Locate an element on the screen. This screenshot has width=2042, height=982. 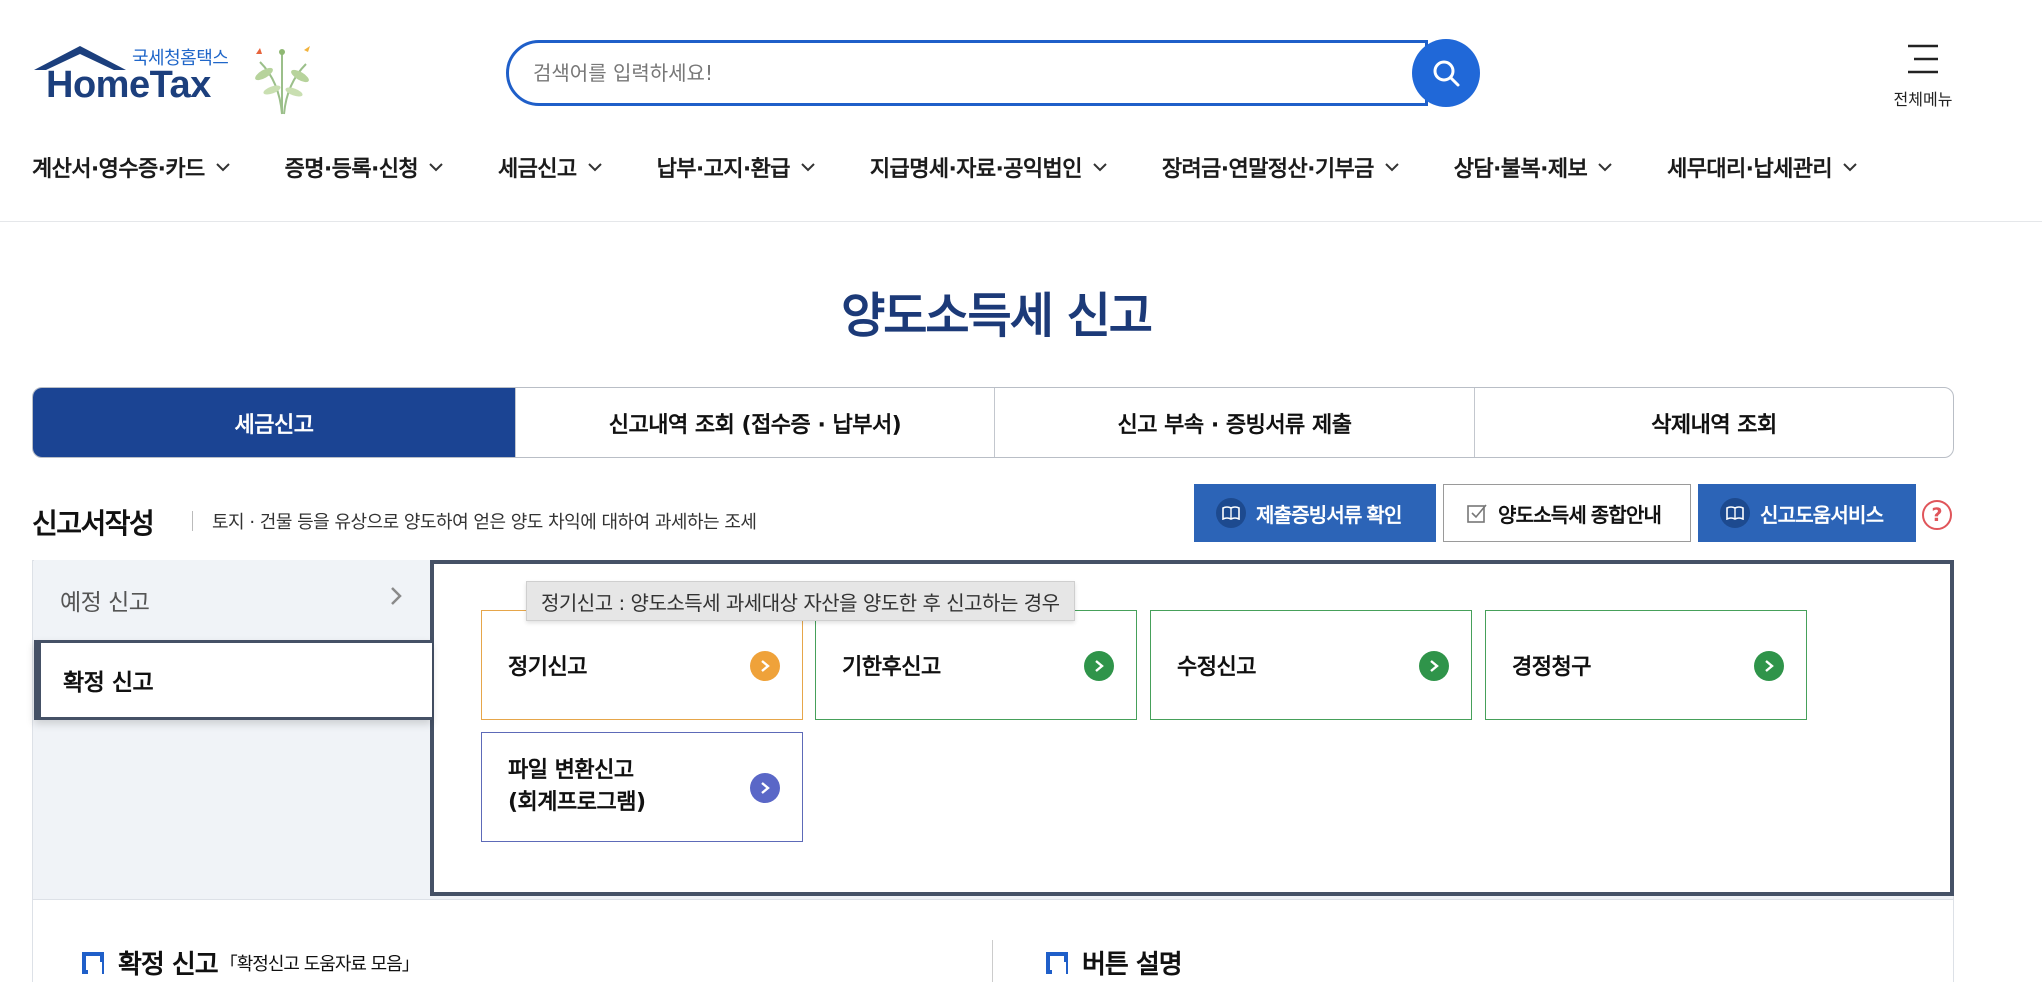
gnb-item-tax-return: 세금신고 is located at coordinates (550, 167).